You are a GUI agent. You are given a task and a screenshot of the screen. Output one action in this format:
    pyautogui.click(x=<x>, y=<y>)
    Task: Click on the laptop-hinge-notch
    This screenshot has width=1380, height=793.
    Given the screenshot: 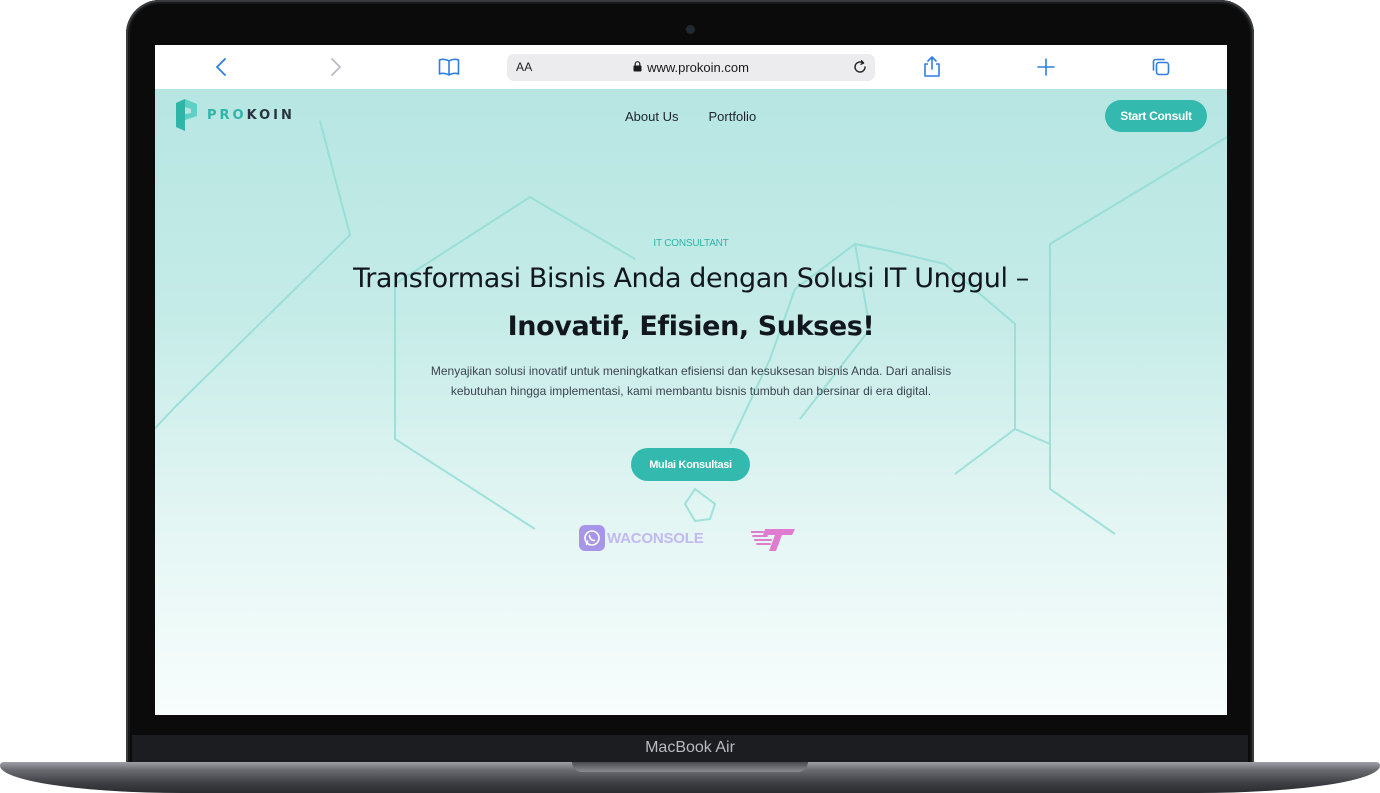 What is the action you would take?
    pyautogui.click(x=690, y=767)
    